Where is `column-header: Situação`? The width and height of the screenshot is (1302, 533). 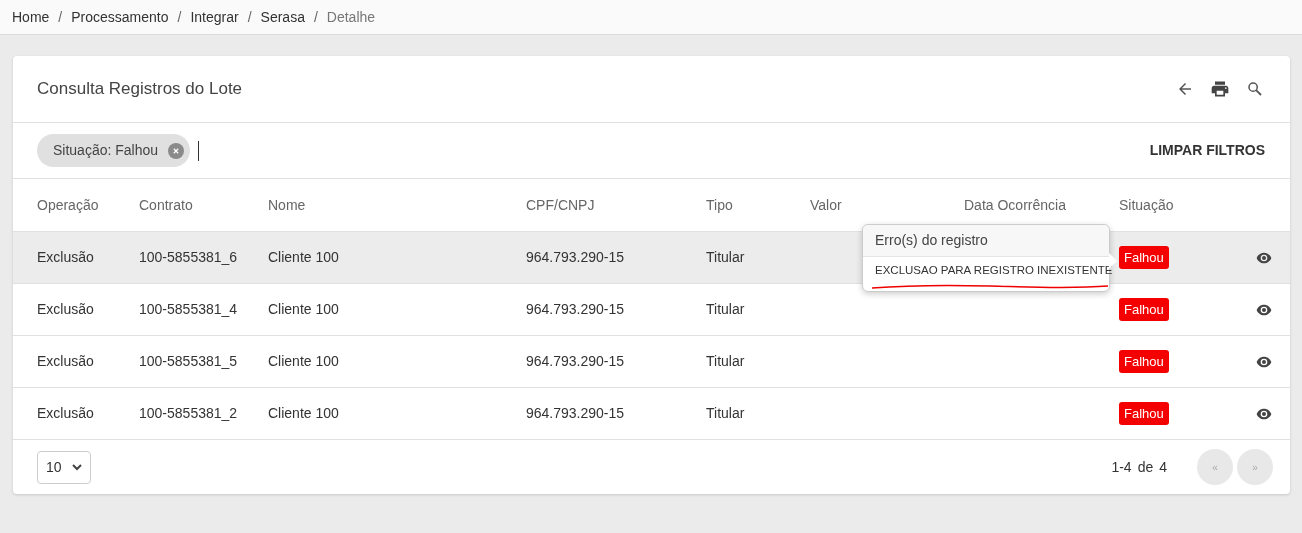
column-header: Situação is located at coordinates (1147, 205).